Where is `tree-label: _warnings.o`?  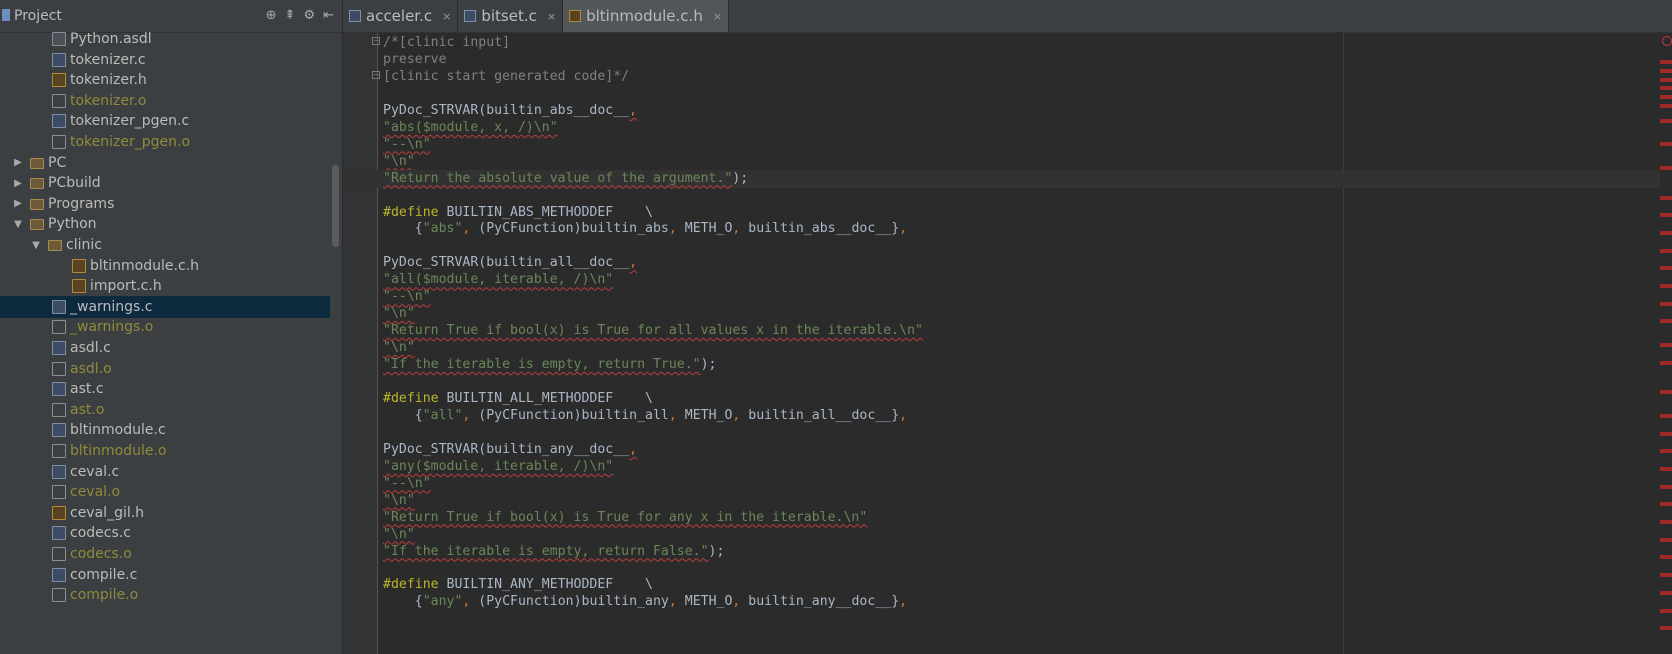 tree-label: _warnings.o is located at coordinates (112, 327).